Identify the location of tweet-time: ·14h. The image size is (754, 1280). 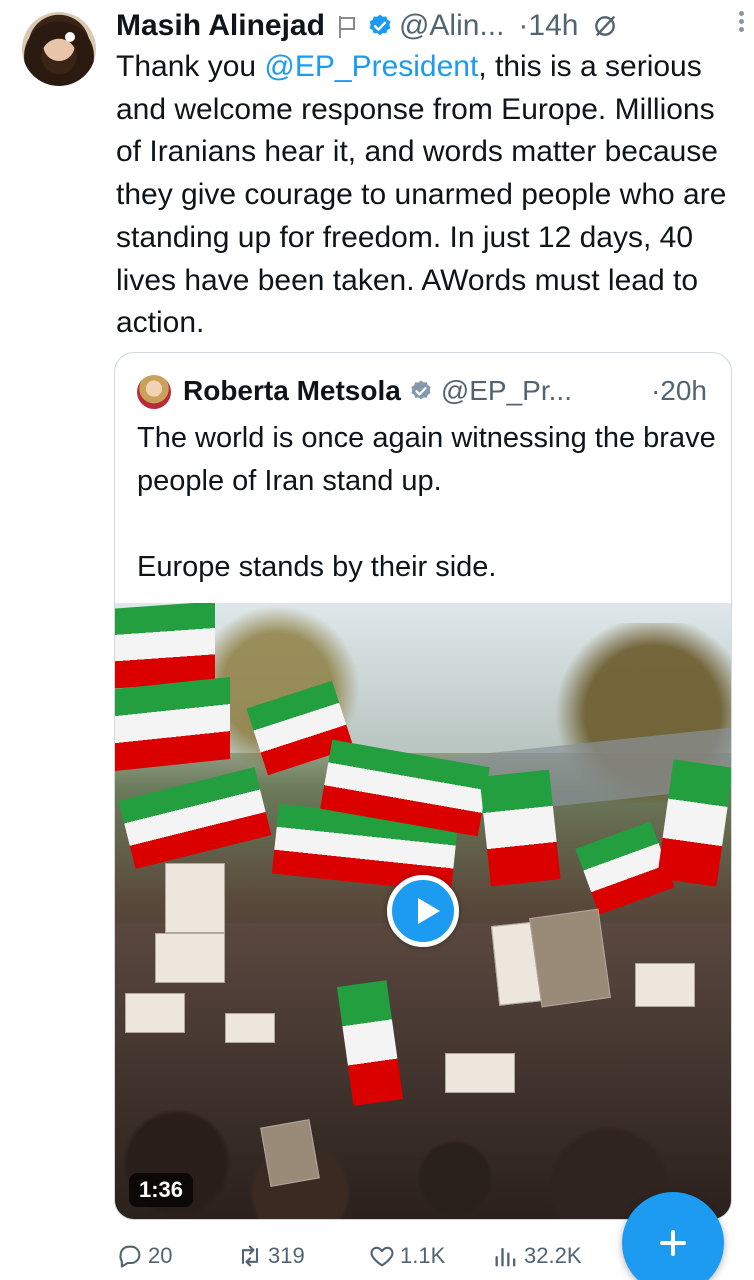
(548, 26).